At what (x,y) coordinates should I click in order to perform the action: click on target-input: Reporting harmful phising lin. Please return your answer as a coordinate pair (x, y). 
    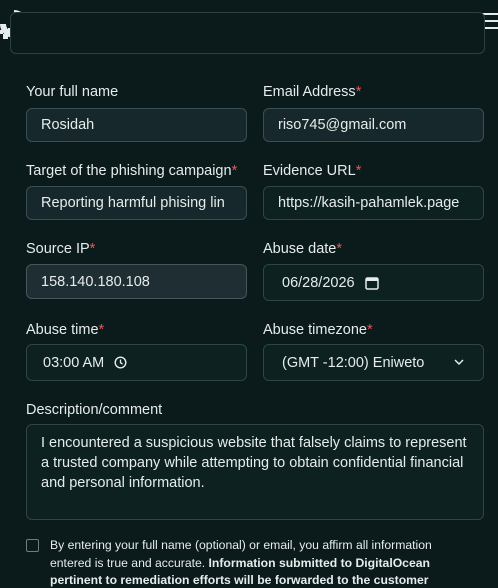
    Looking at the image, I should click on (136, 203).